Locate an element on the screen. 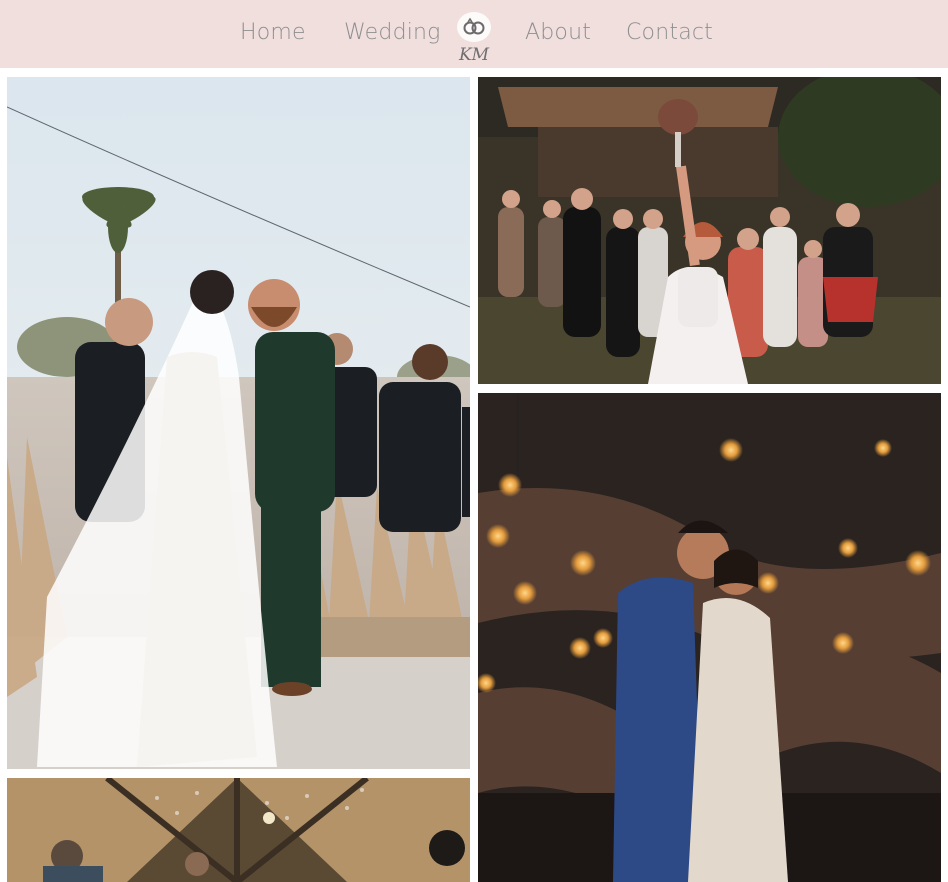  confetti-image is located at coordinates (238, 830).